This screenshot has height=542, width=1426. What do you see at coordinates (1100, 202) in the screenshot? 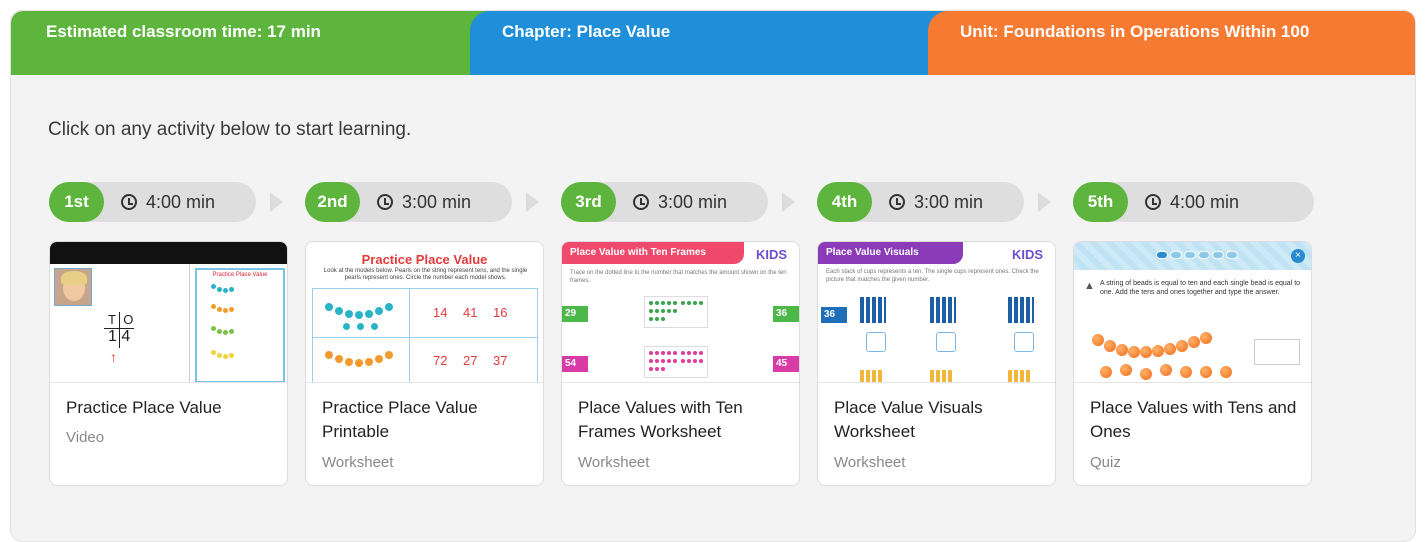
I see `step-order-badge: 5th` at bounding box center [1100, 202].